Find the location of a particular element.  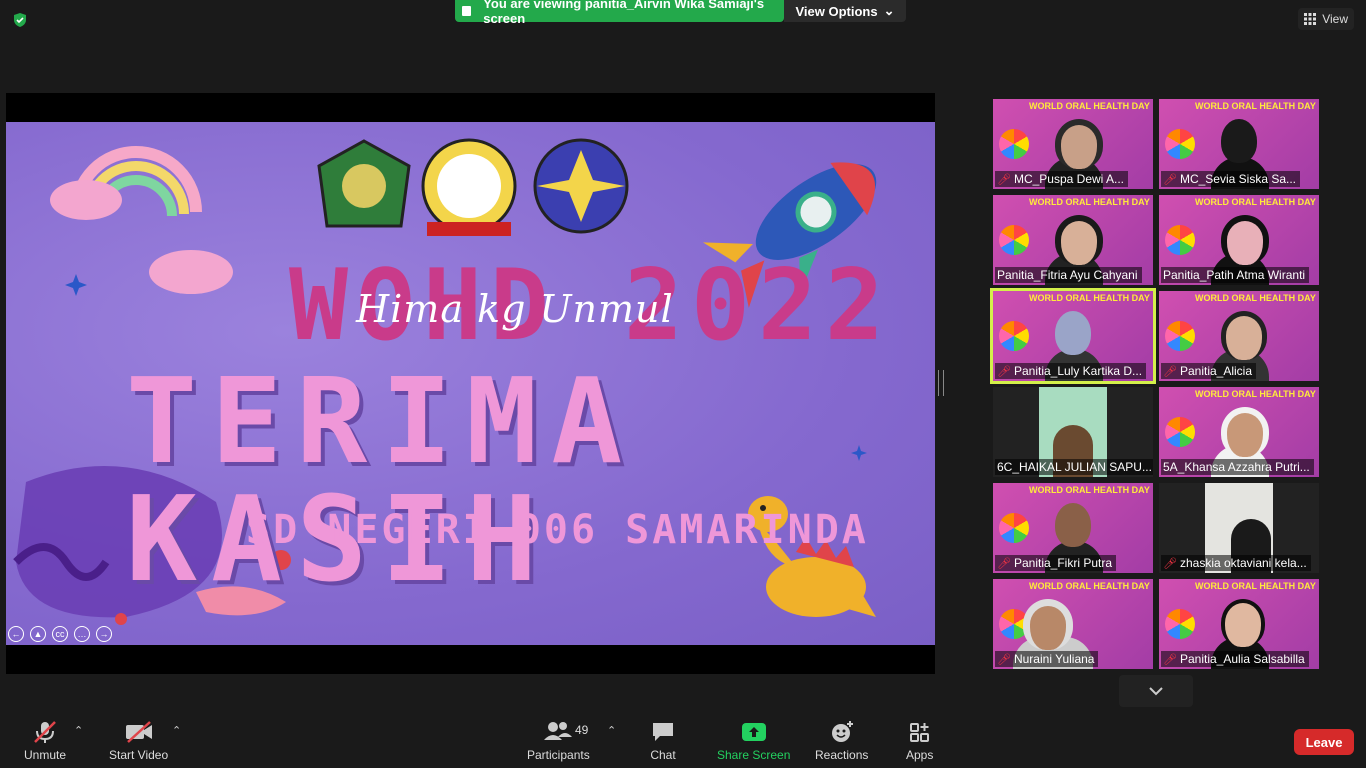

video-options-chevron-icon: ⌃ is located at coordinates (176, 730).